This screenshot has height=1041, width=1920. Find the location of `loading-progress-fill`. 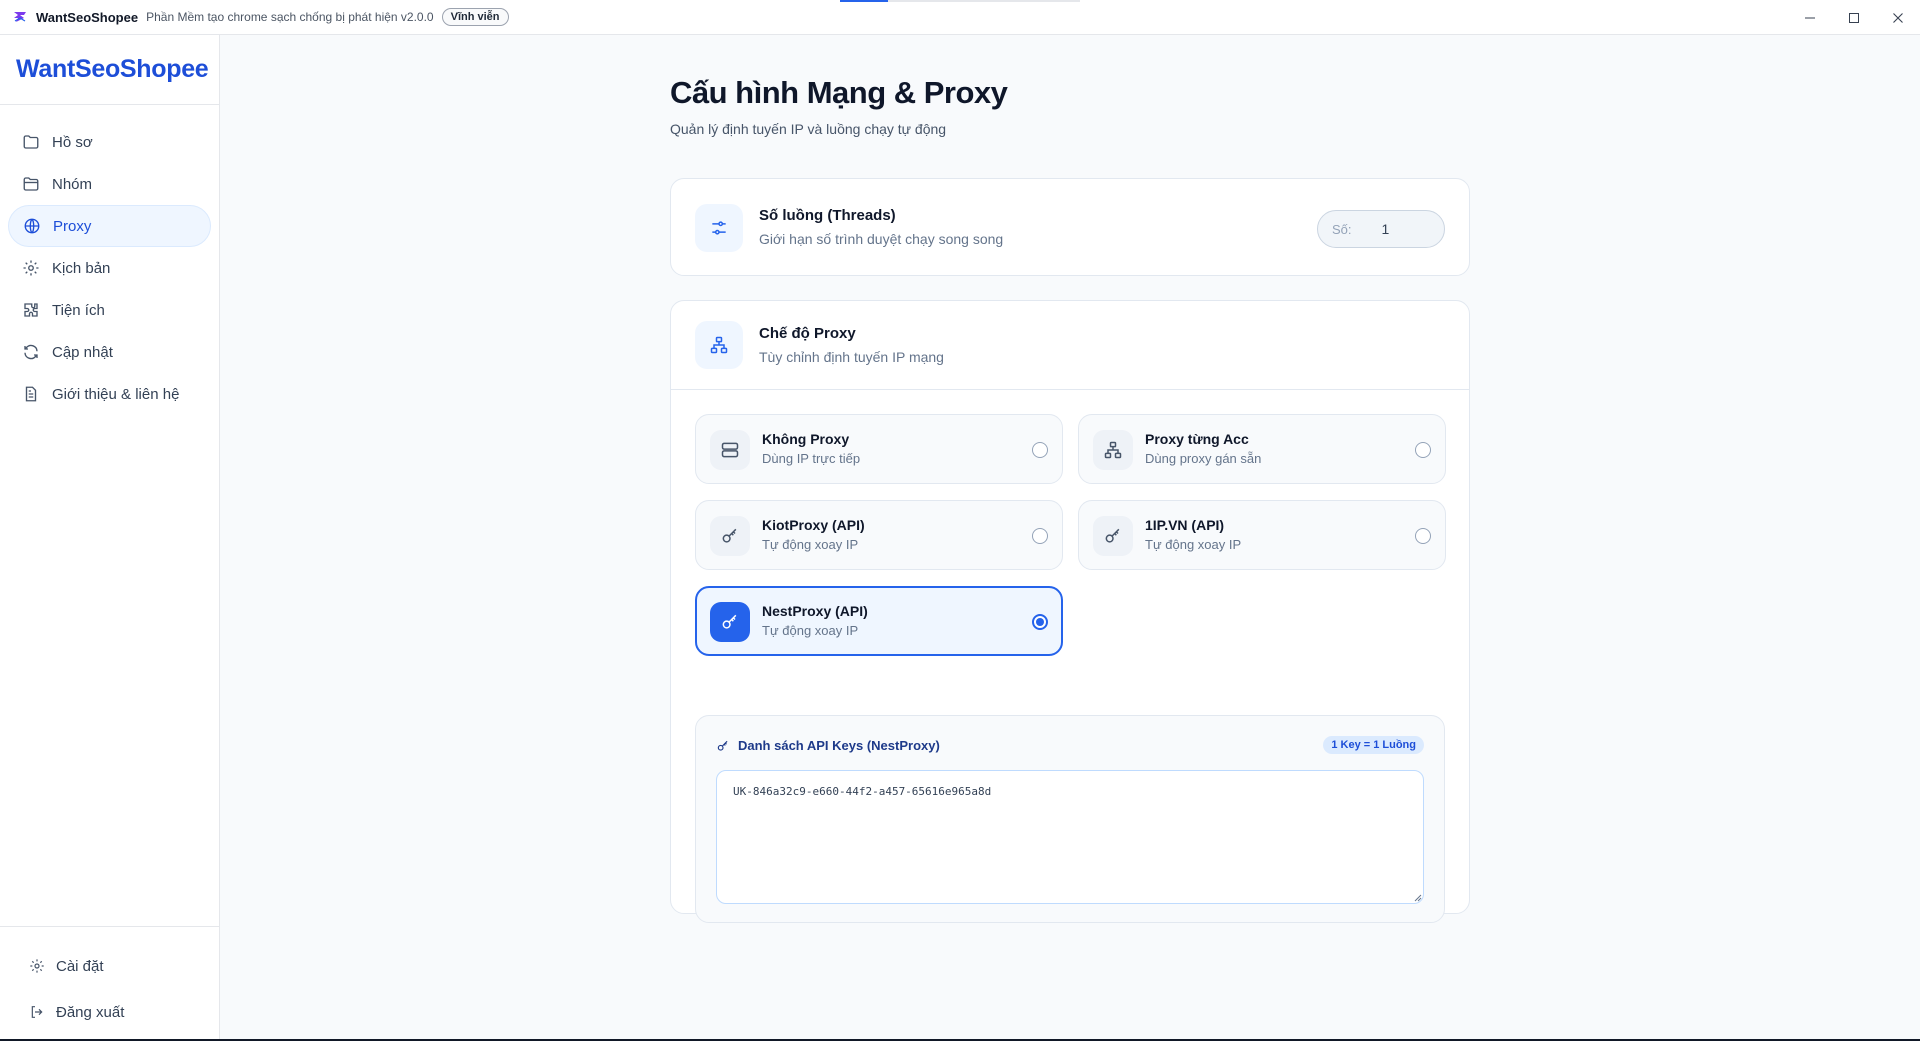

loading-progress-fill is located at coordinates (864, 1).